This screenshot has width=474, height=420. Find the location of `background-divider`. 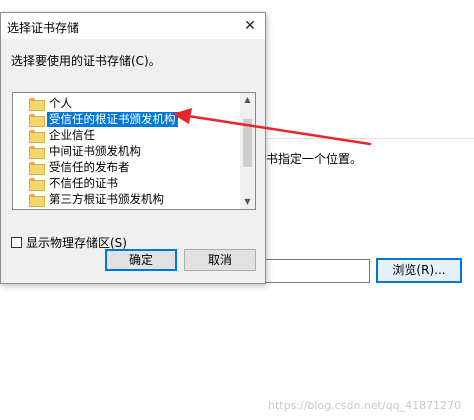

background-divider is located at coordinates (370, 138).